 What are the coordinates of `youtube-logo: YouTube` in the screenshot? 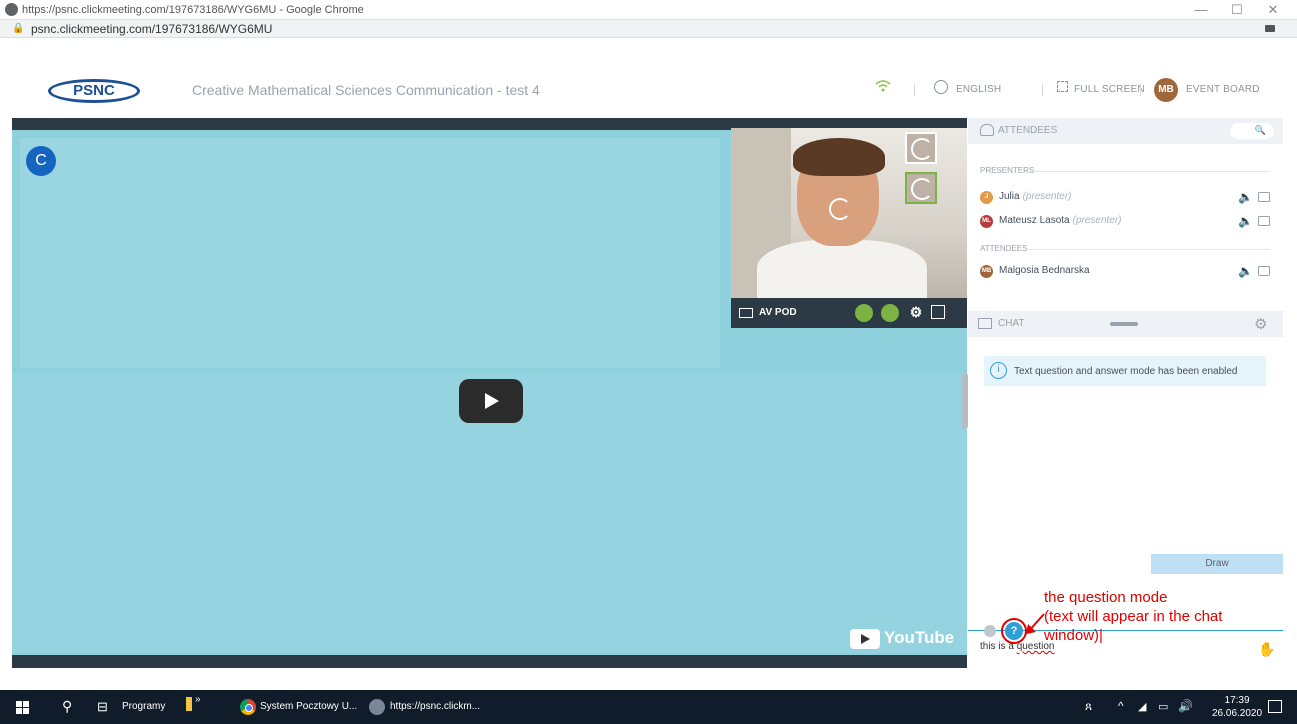 It's located at (902, 639).